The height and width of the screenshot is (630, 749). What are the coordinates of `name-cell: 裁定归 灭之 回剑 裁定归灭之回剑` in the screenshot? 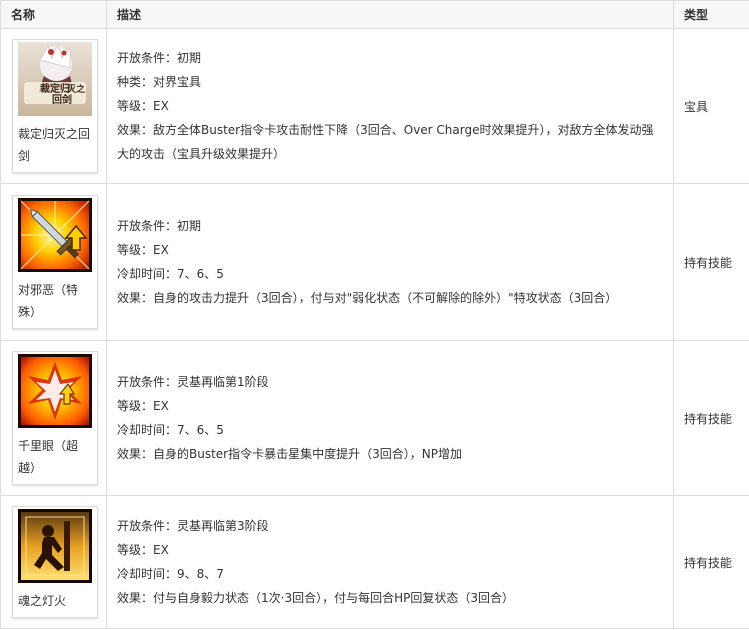 It's located at (53, 106).